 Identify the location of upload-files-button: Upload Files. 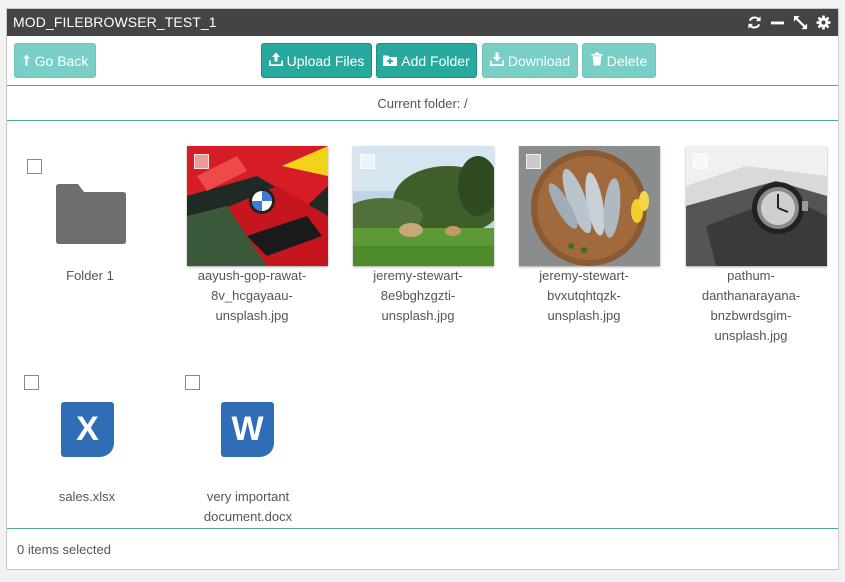
(316, 60).